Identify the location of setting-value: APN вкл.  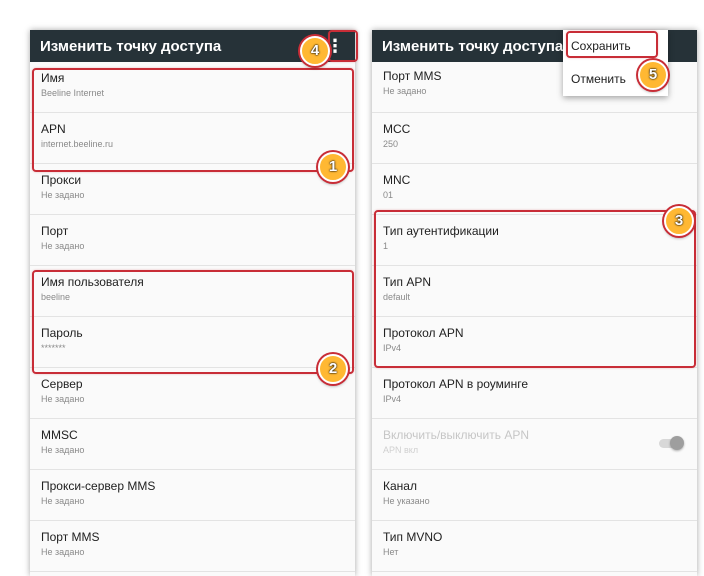
(401, 450).